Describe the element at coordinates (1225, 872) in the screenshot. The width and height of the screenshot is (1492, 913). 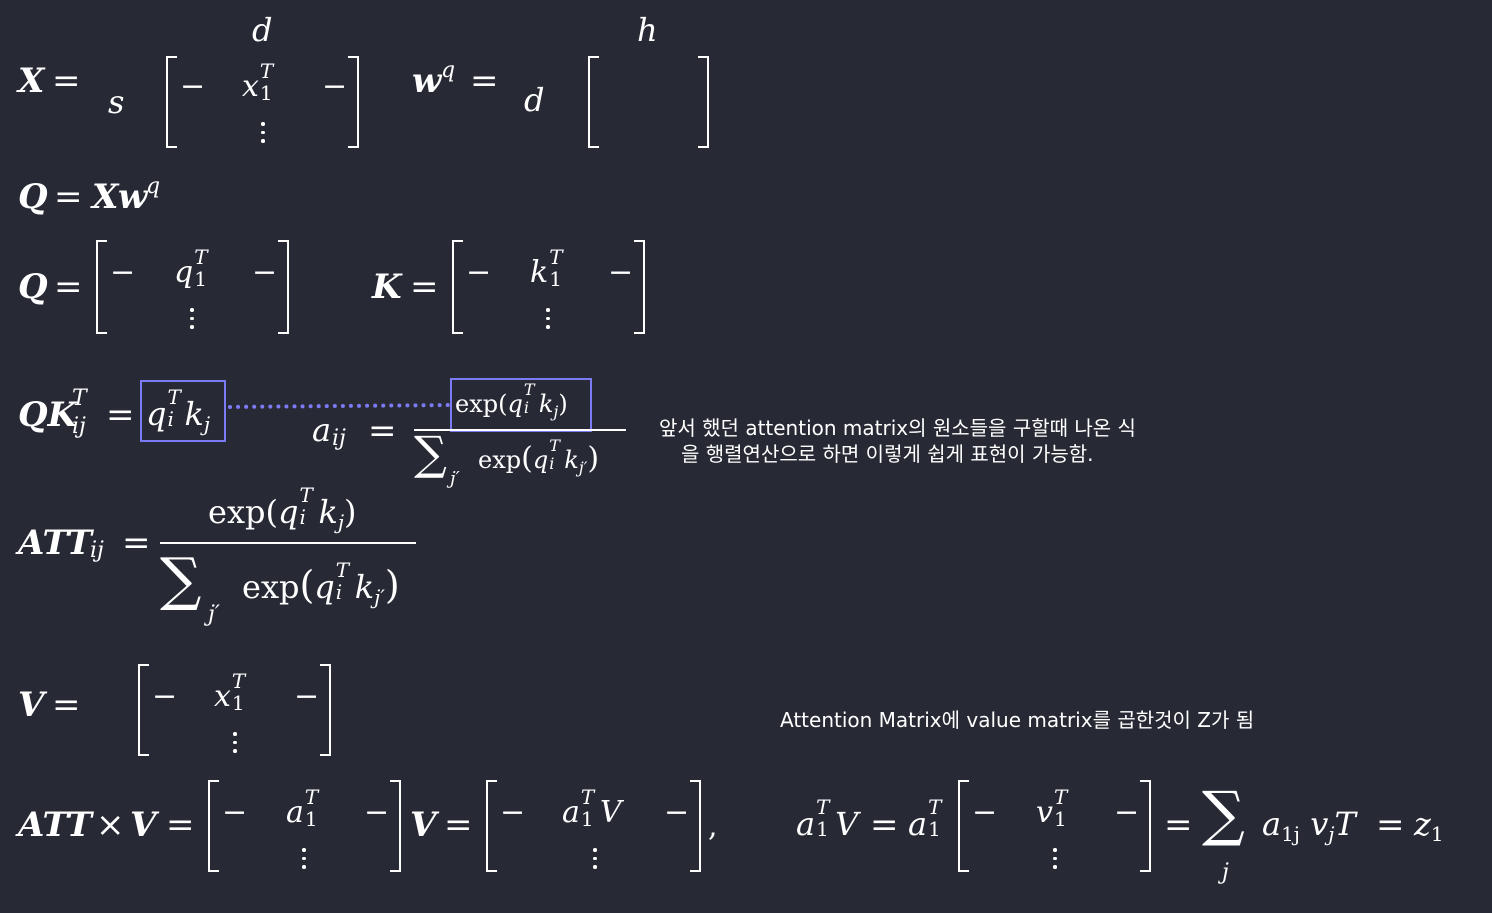
I see `sum-index: j` at that location.